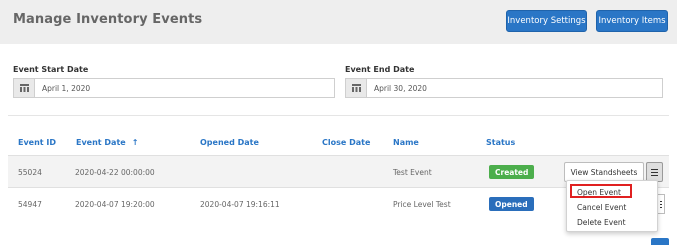 The height and width of the screenshot is (245, 677). Describe the element at coordinates (412, 172) in the screenshot. I see `event-name-cell: Test Event` at that location.